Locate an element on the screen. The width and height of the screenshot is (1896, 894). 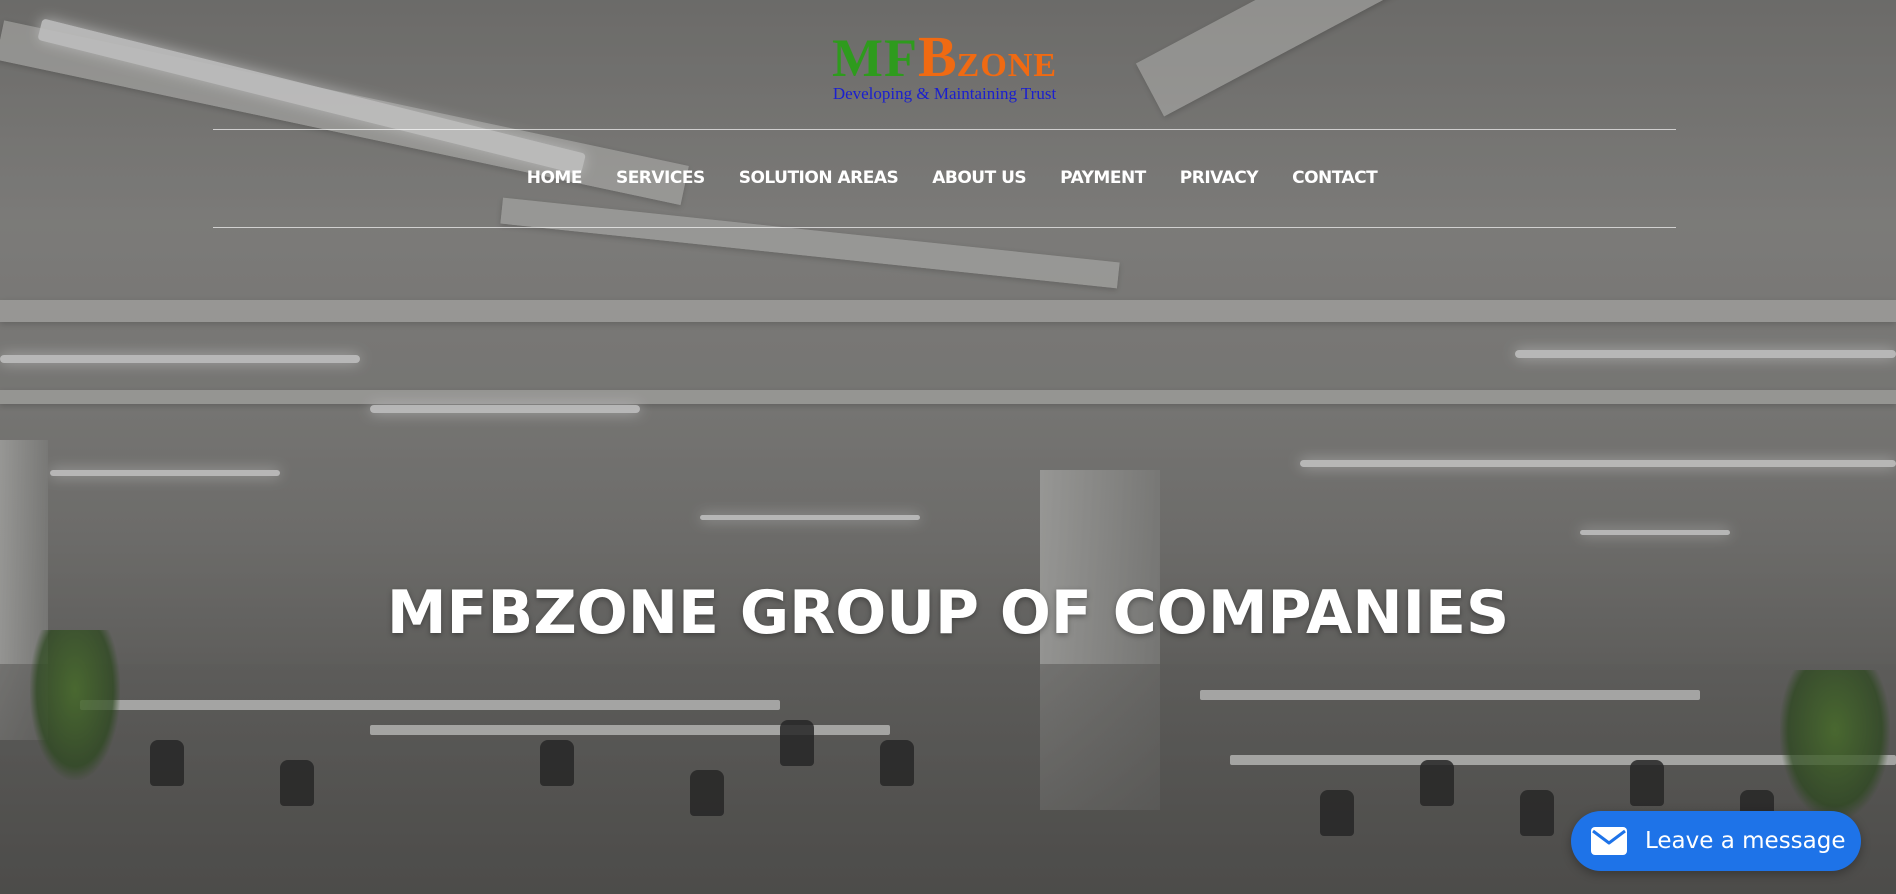
nav-item-about-us: ABOUT US is located at coordinates (979, 178).